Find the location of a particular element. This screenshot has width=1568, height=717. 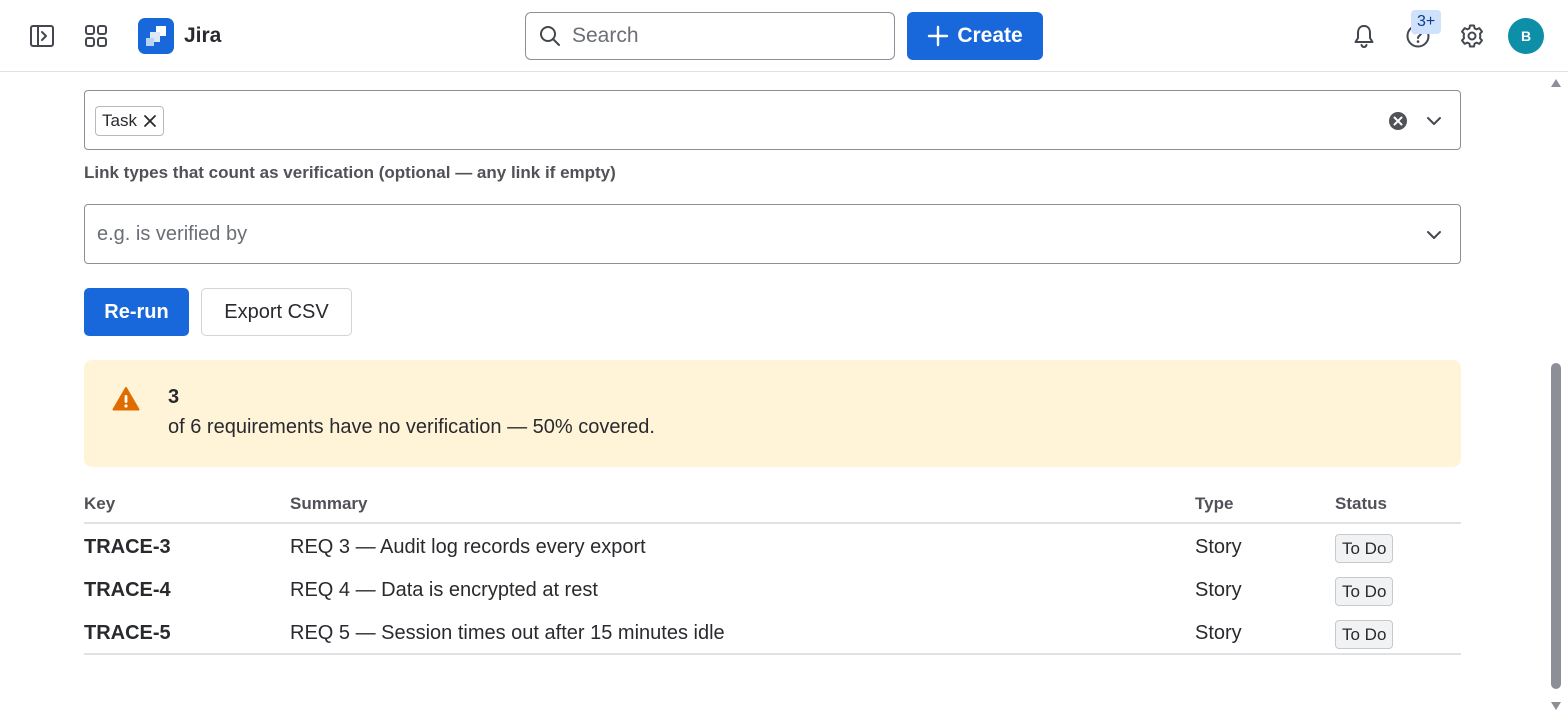

issue-summary: REQ 4 — Data is encrypted at rest is located at coordinates (444, 590).